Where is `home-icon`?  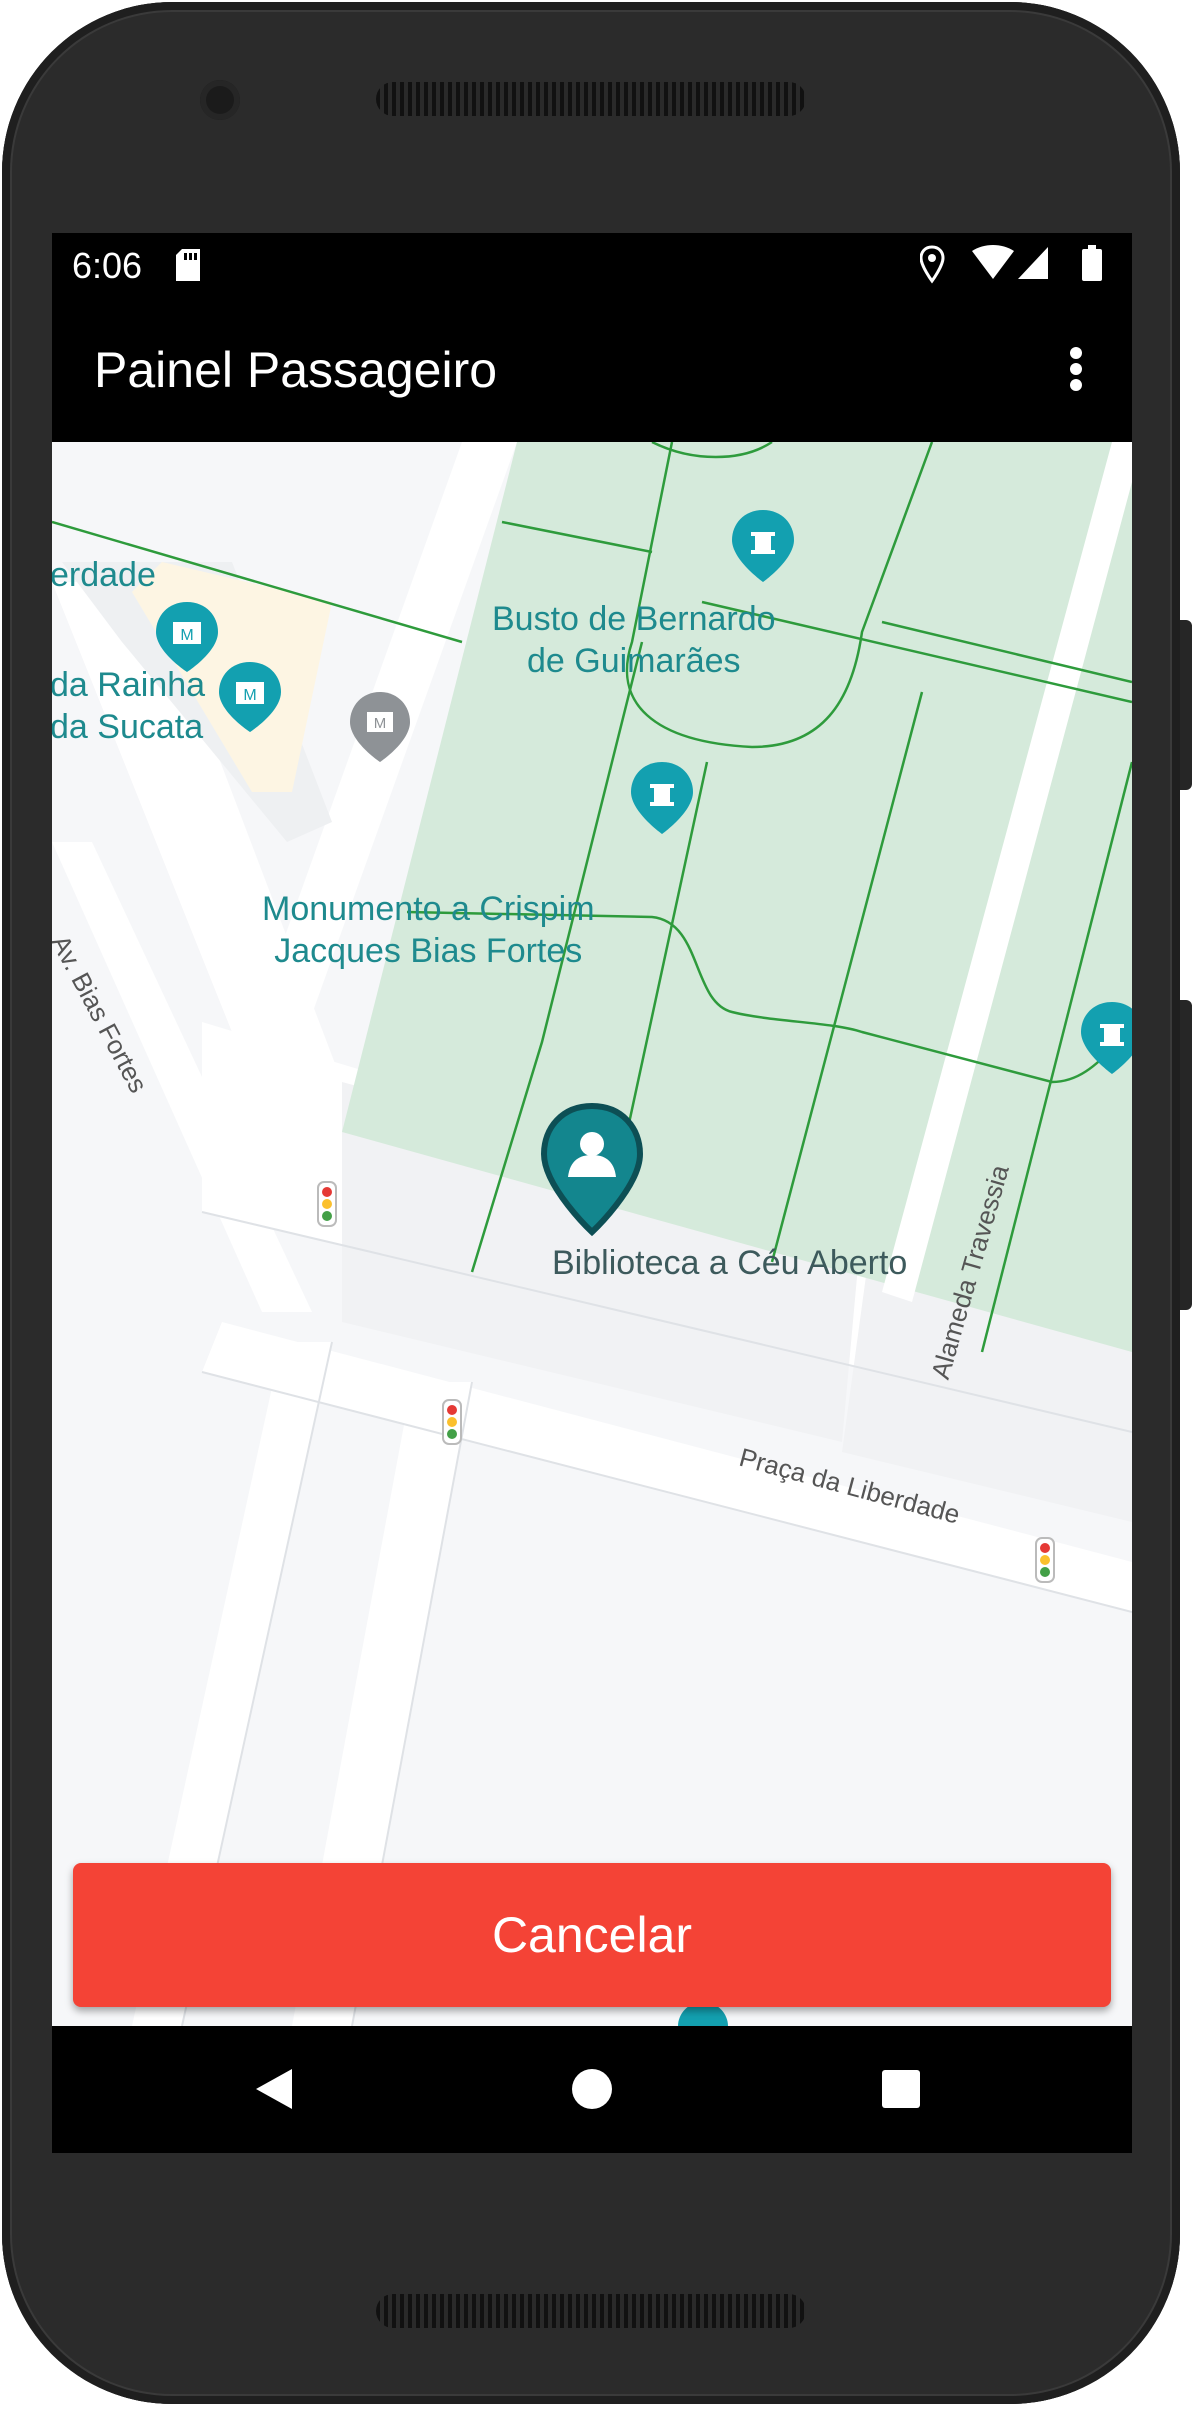 home-icon is located at coordinates (592, 2089).